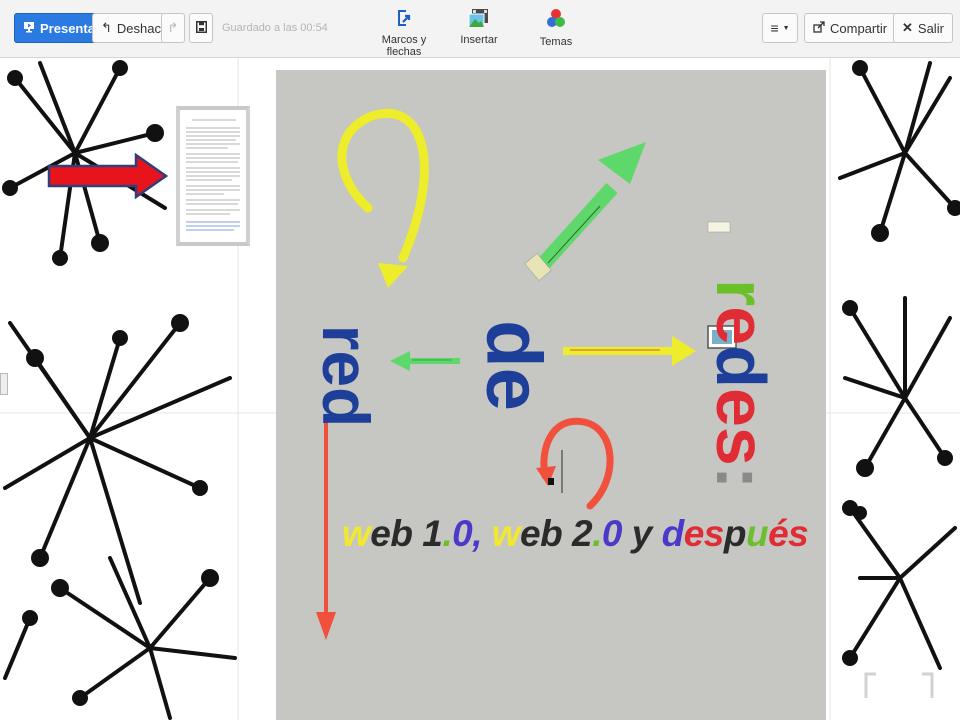 This screenshot has height=720, width=960. Describe the element at coordinates (735, 533) in the screenshot. I see `subtitle-segment: p` at that location.